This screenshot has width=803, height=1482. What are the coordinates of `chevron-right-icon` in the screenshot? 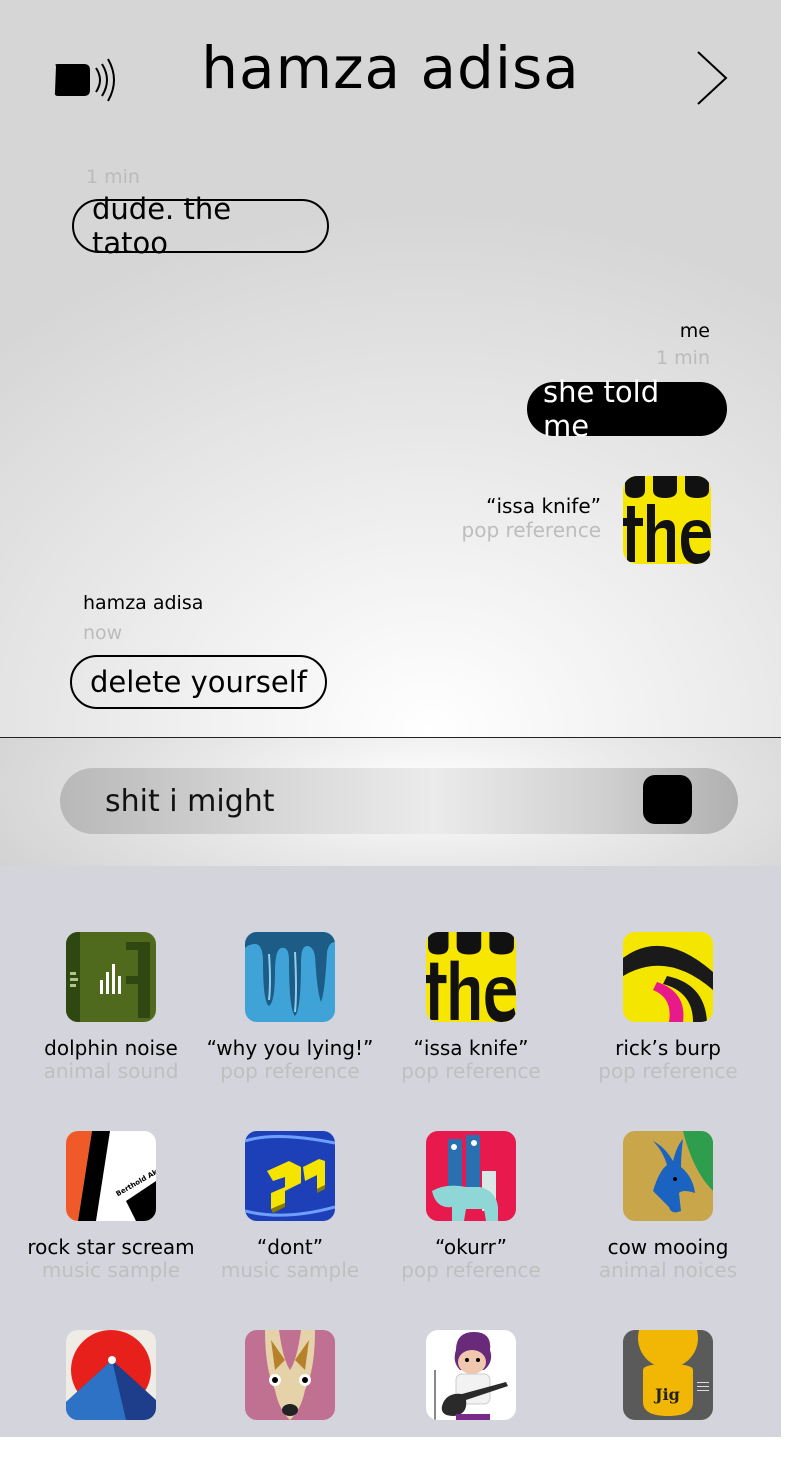 It's located at (710, 78).